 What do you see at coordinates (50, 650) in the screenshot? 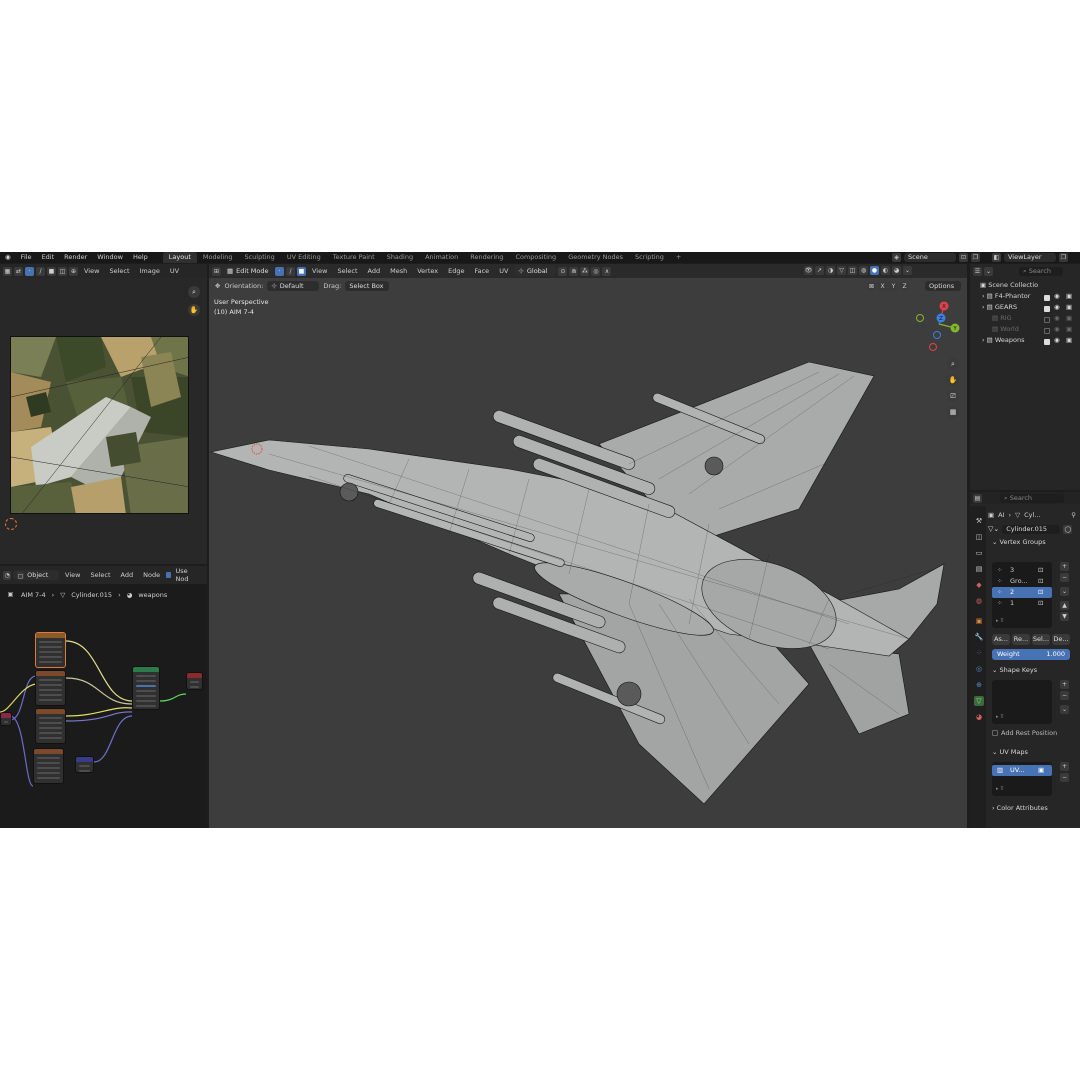
I see `image-texture-node` at bounding box center [50, 650].